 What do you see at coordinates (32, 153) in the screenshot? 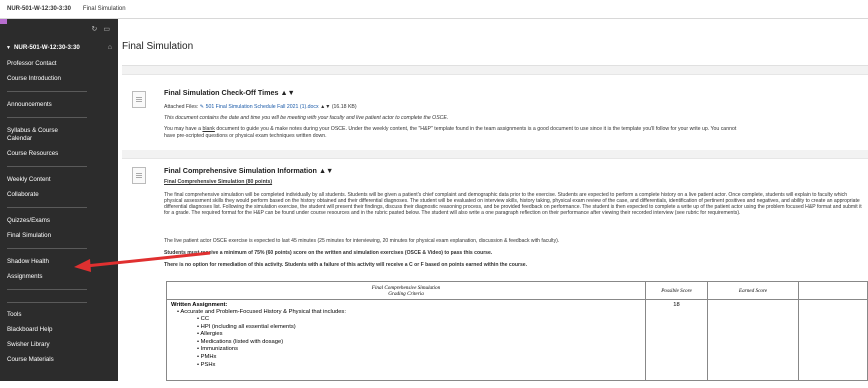
I see `sidebar-item-course-resources: Course Resources` at bounding box center [32, 153].